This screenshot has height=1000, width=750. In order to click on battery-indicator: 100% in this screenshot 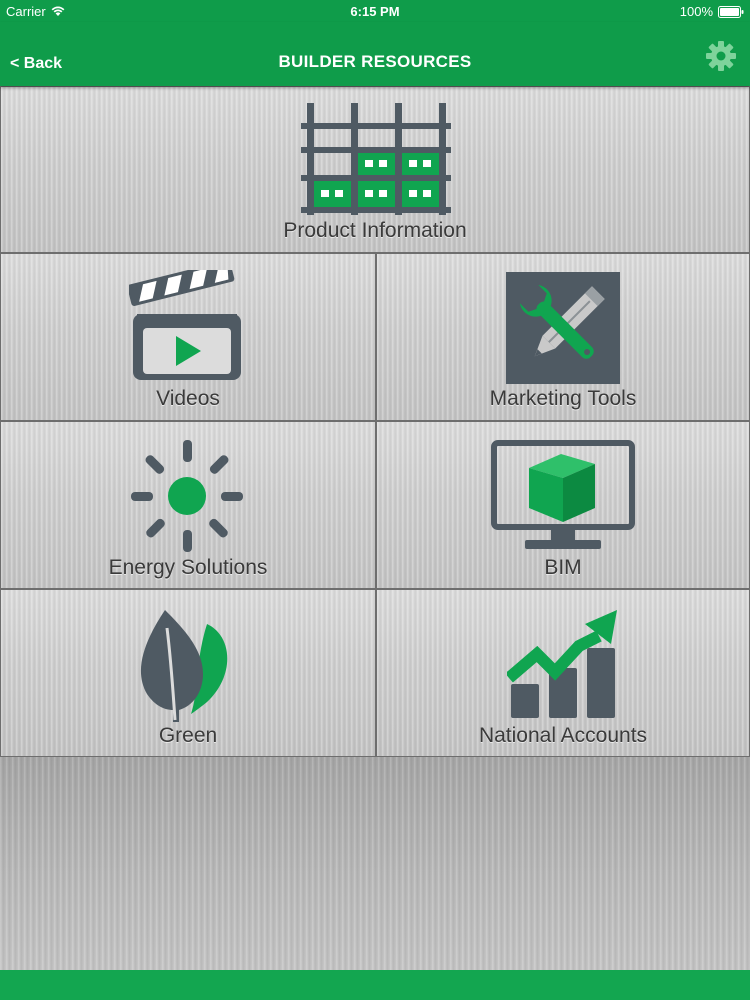, I will do `click(712, 11)`.